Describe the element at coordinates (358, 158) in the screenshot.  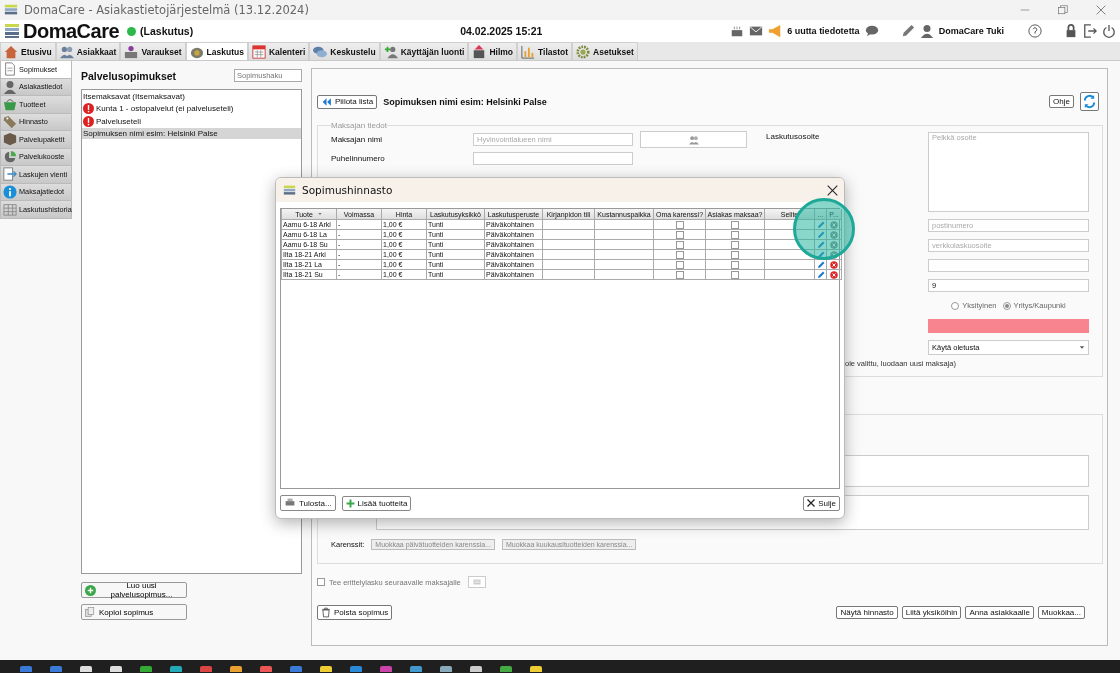
I see `field-label: Puhelinnumero` at that location.